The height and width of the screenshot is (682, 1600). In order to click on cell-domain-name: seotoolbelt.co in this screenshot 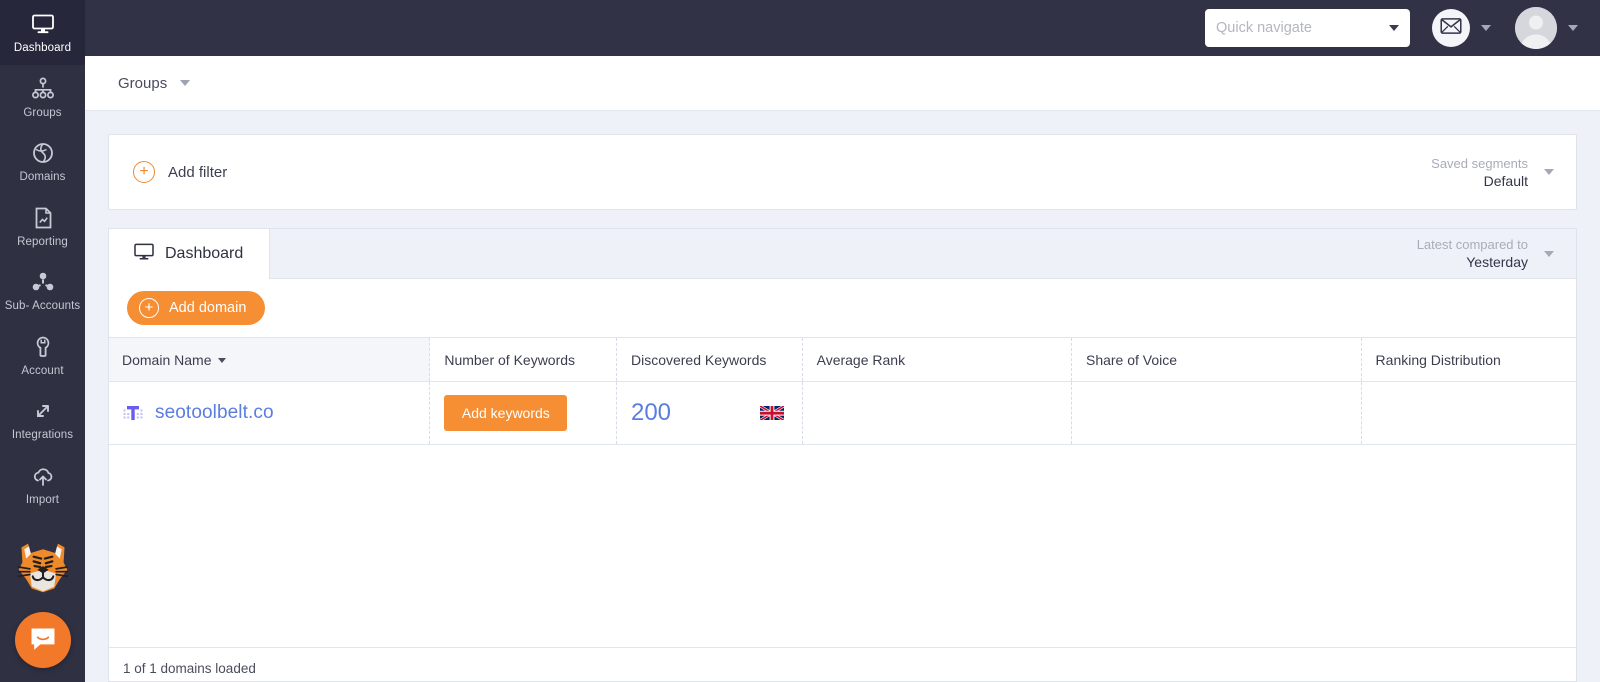, I will do `click(269, 413)`.